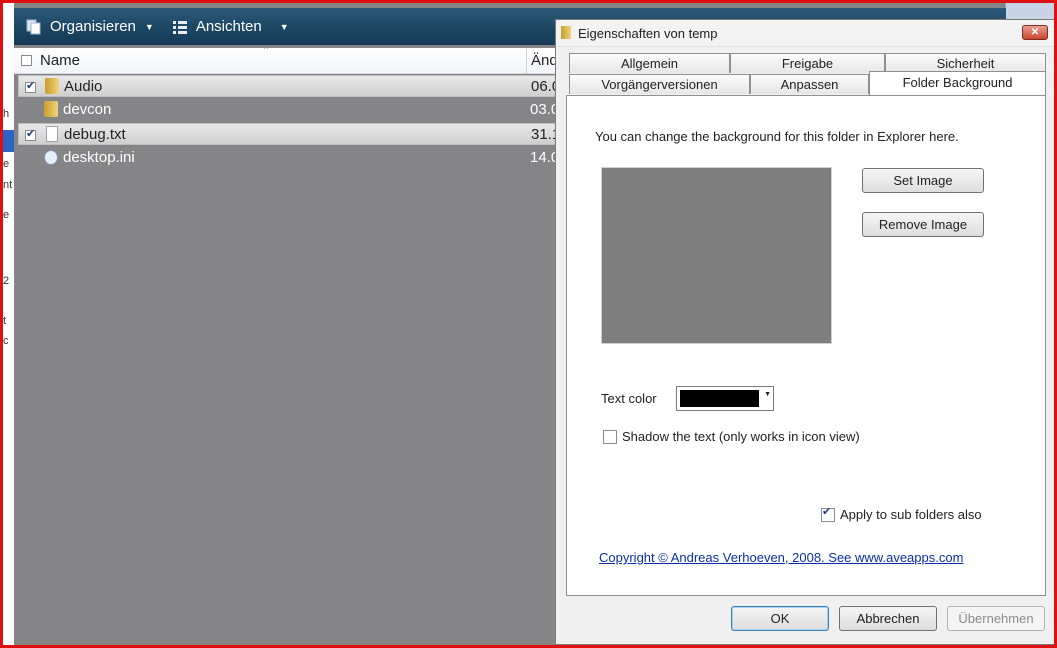  What do you see at coordinates (648, 33) in the screenshot?
I see `dialog-title: Eigenschaften von temp` at bounding box center [648, 33].